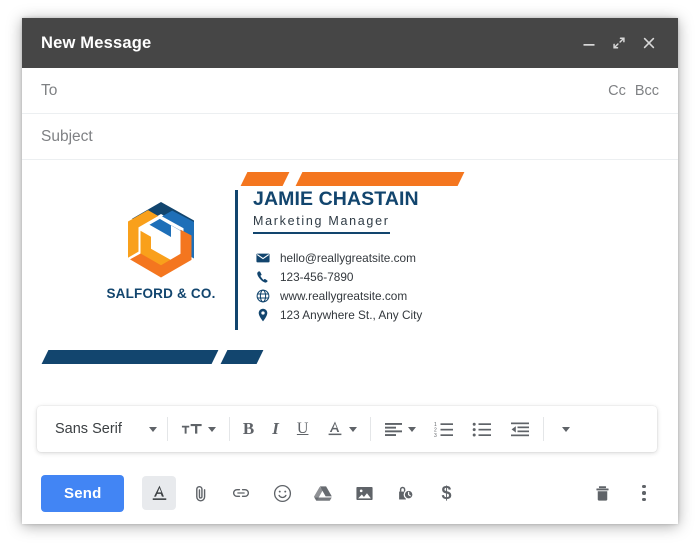 The height and width of the screenshot is (550, 700). I want to click on contact-email: hello@reallygreatsite.com, so click(348, 257).